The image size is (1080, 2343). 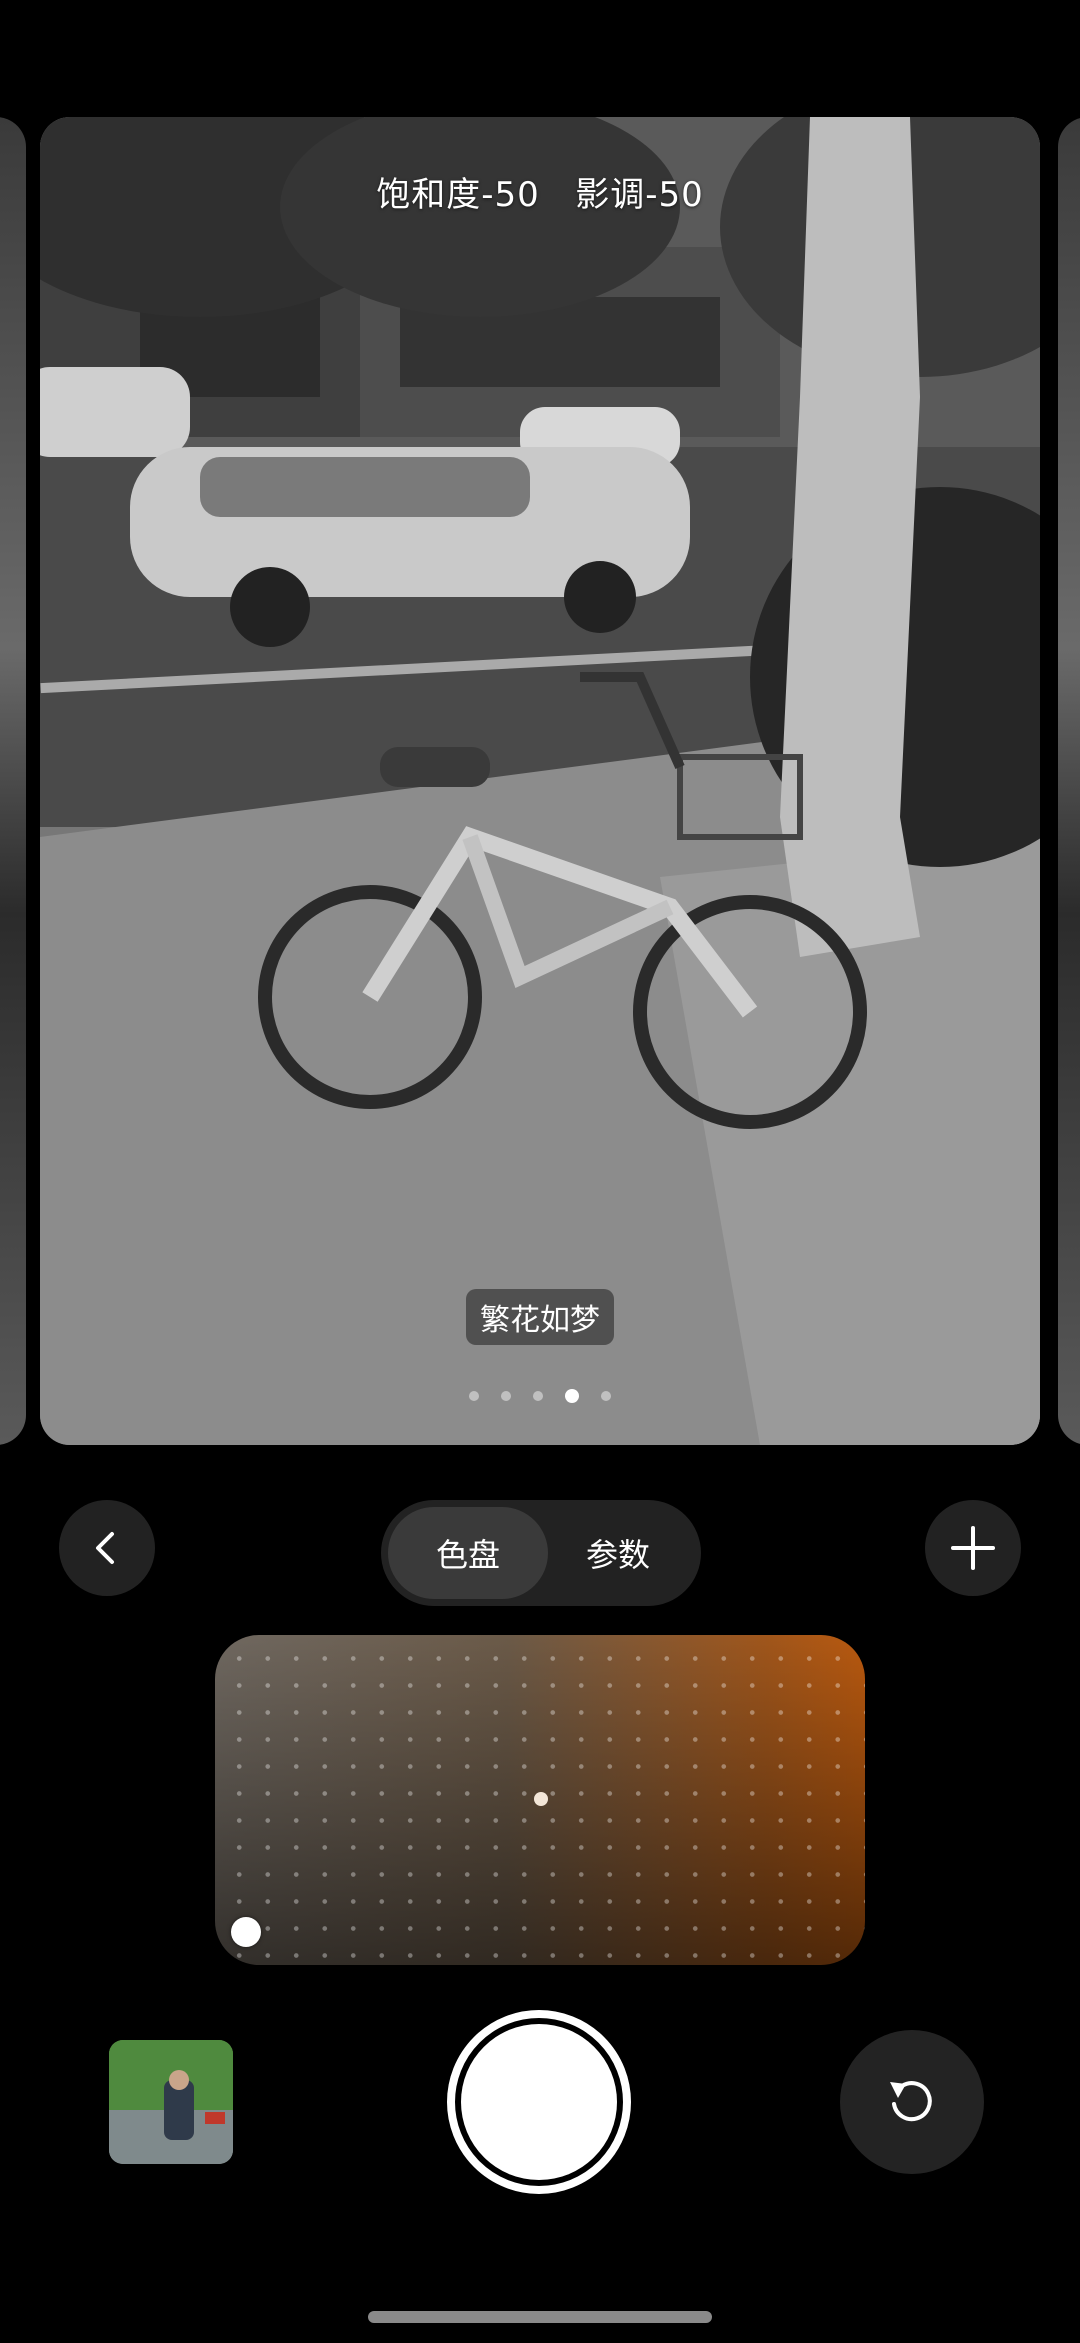 I want to click on page-dot-active, so click(x=572, y=1396).